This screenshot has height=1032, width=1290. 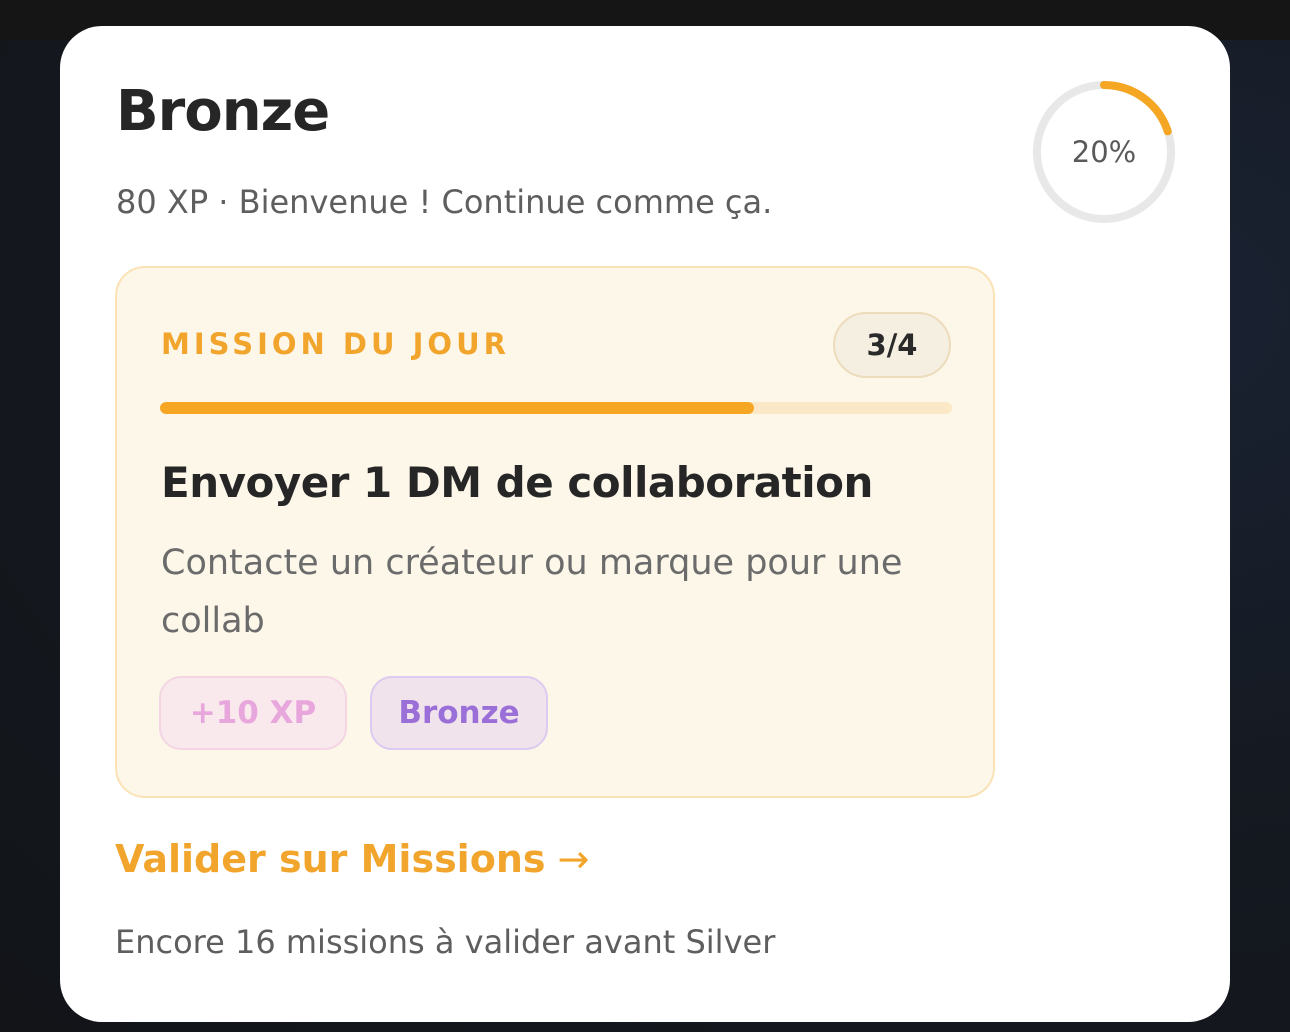 I want to click on progress-percent: 20%, so click(x=1104, y=152).